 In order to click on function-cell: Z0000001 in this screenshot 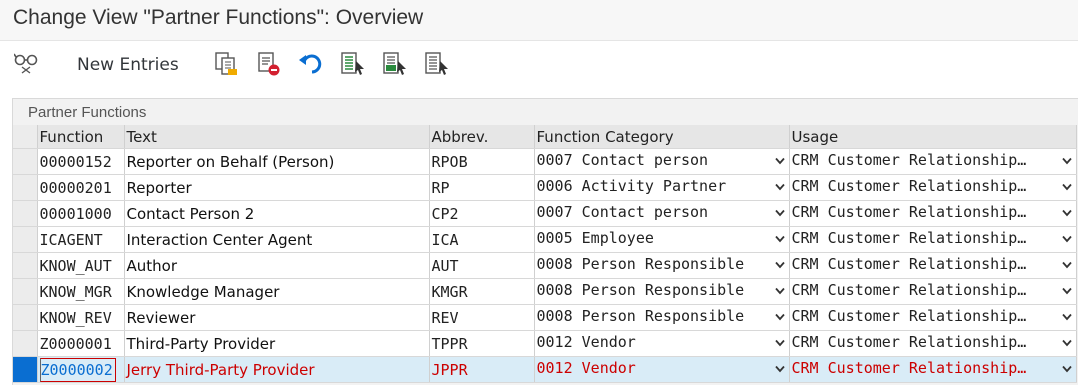, I will do `click(81, 343)`.